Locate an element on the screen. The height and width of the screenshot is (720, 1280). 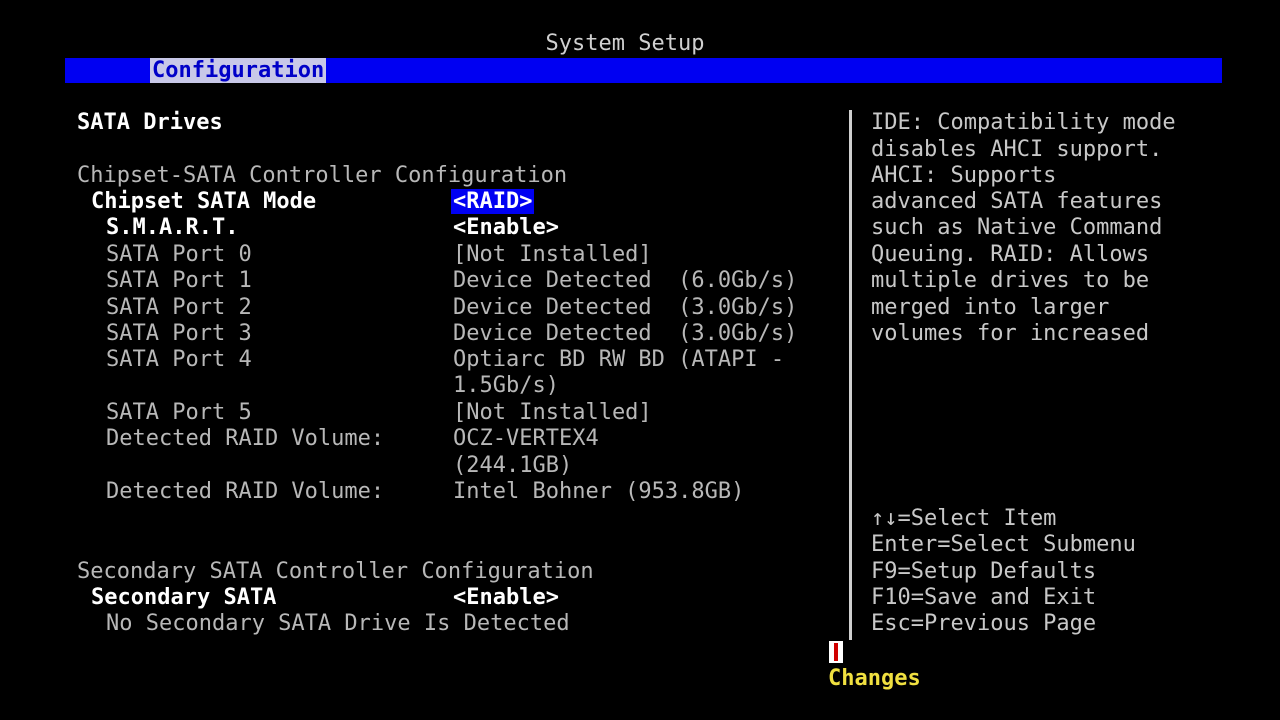
cursor-arrow-icon is located at coordinates (836, 652).